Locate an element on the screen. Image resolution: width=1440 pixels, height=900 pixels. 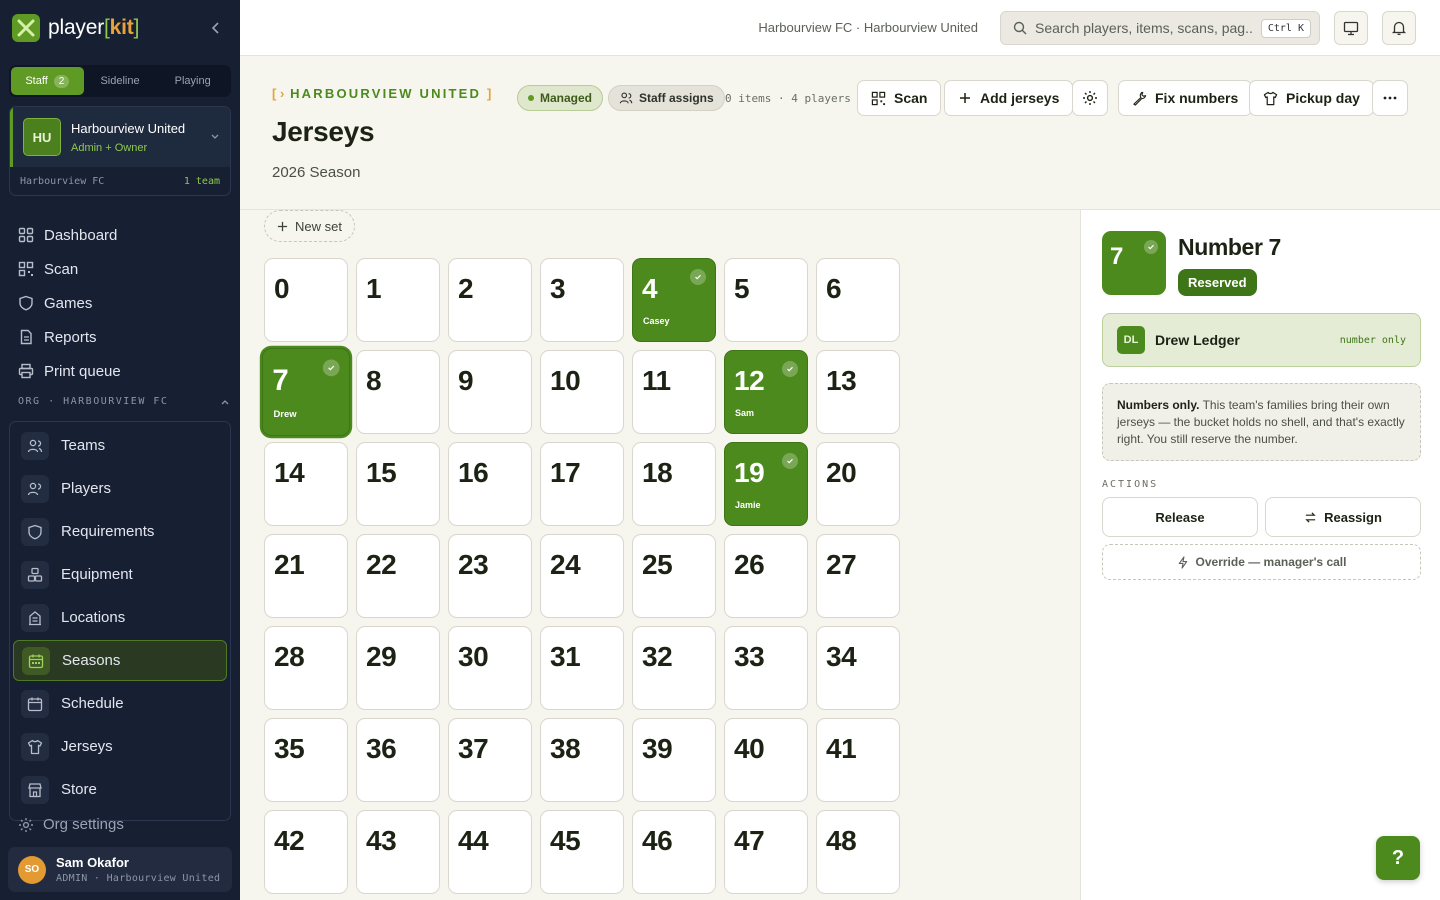
pickup-day-button: Pickup day is located at coordinates (1311, 98).